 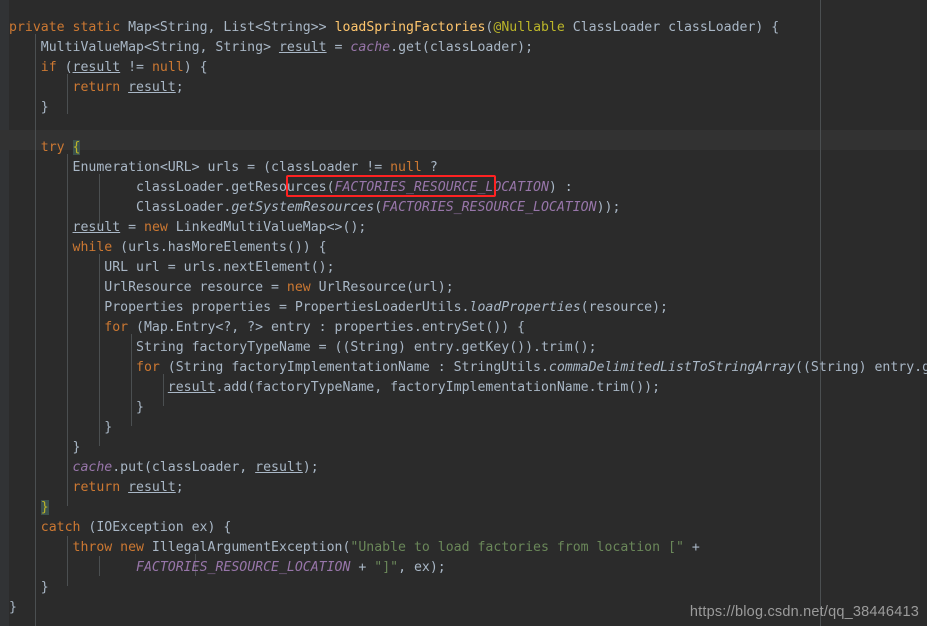 I want to click on watermark-text: https://blog.csdn.net/qq_38446413, so click(x=804, y=612).